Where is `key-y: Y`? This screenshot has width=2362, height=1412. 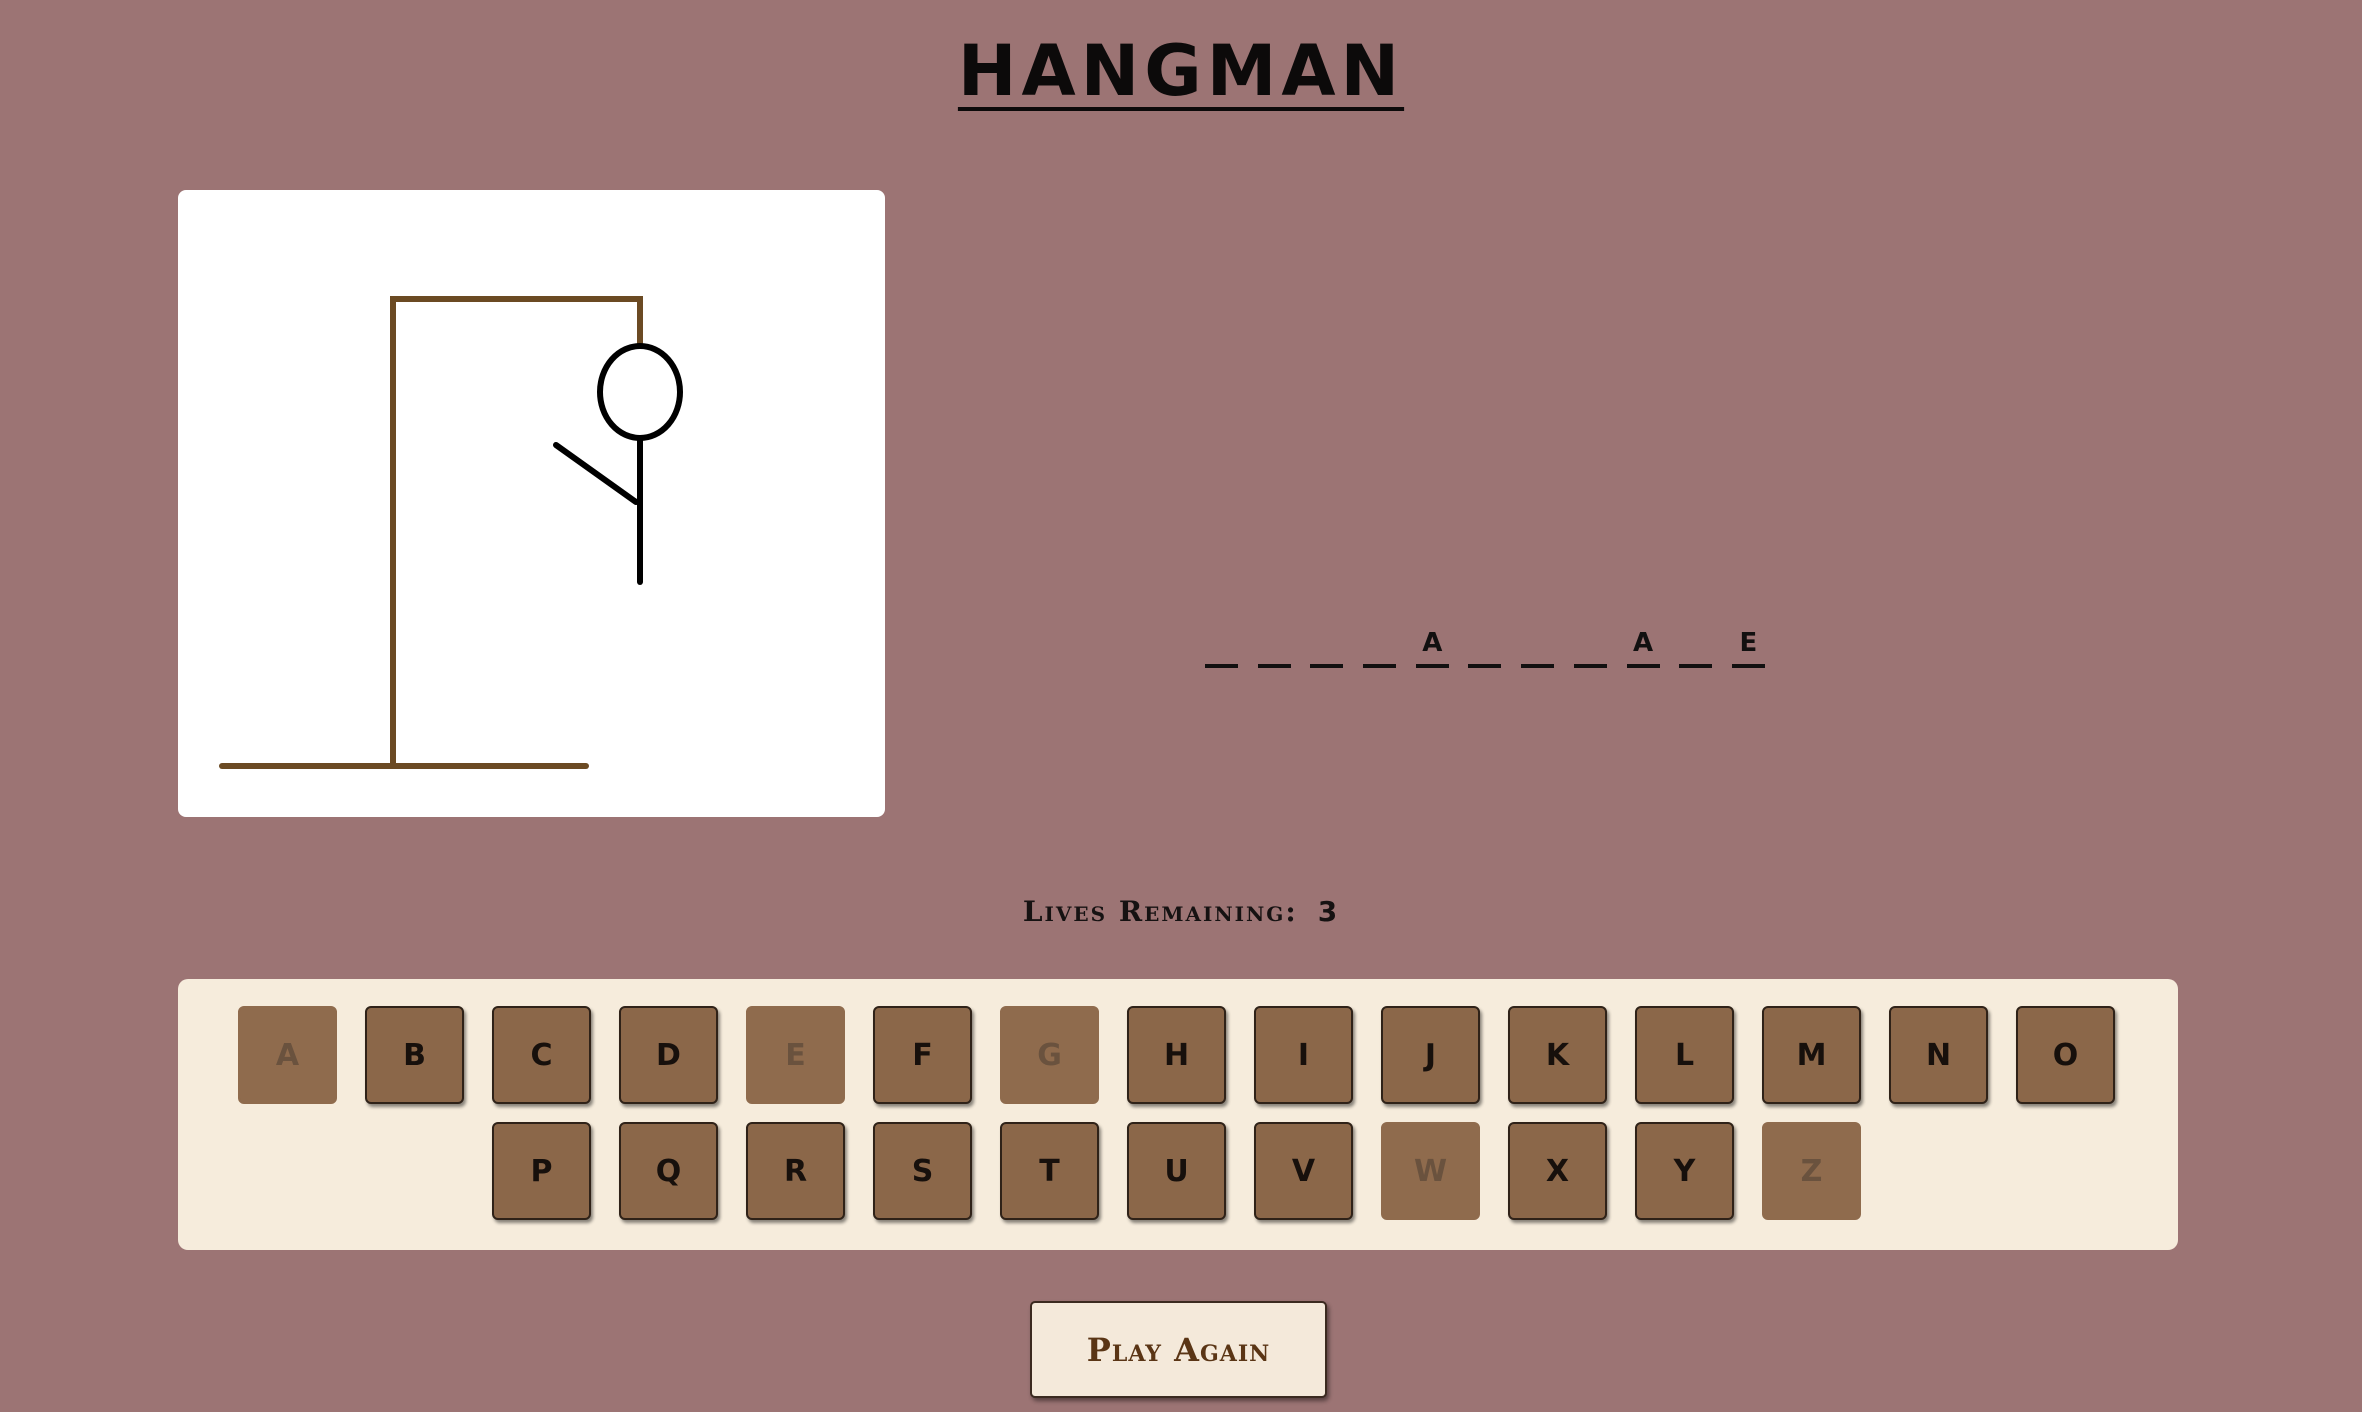 key-y: Y is located at coordinates (1684, 1171).